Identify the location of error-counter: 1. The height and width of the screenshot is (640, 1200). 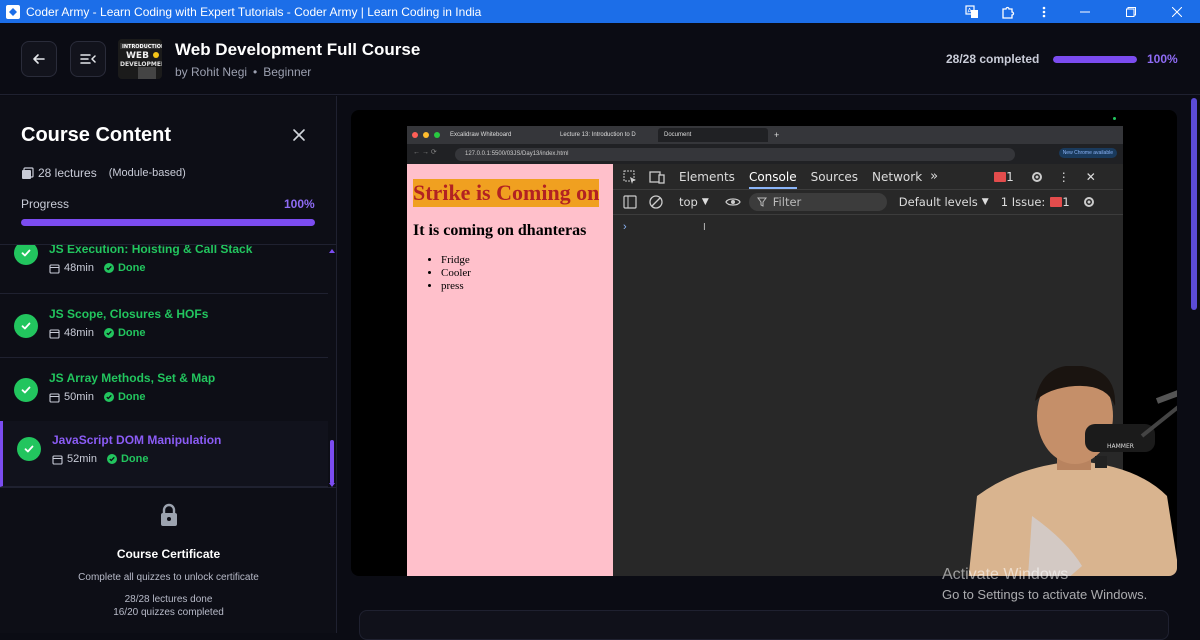
(1004, 177).